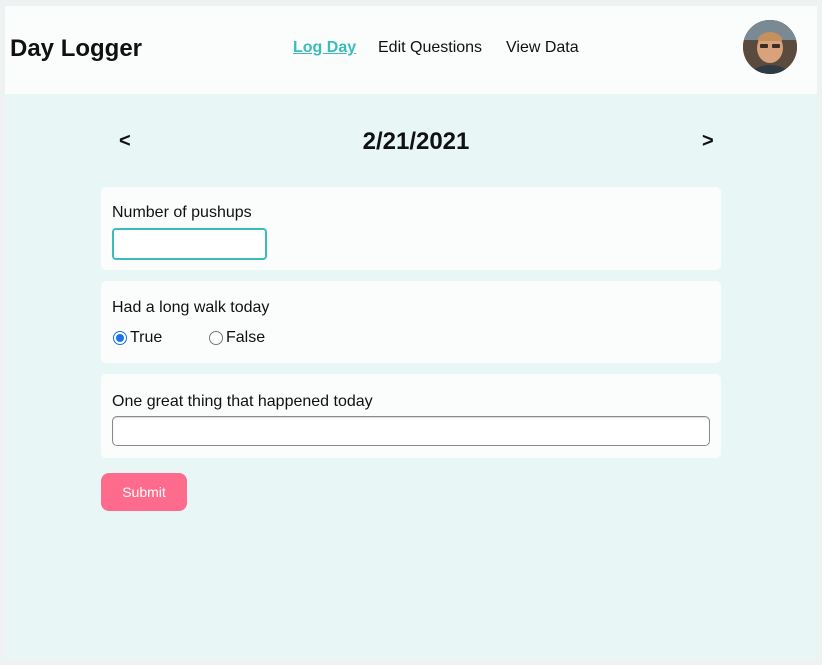 The height and width of the screenshot is (665, 822). Describe the element at coordinates (76, 48) in the screenshot. I see `app-title: Day Logger` at that location.